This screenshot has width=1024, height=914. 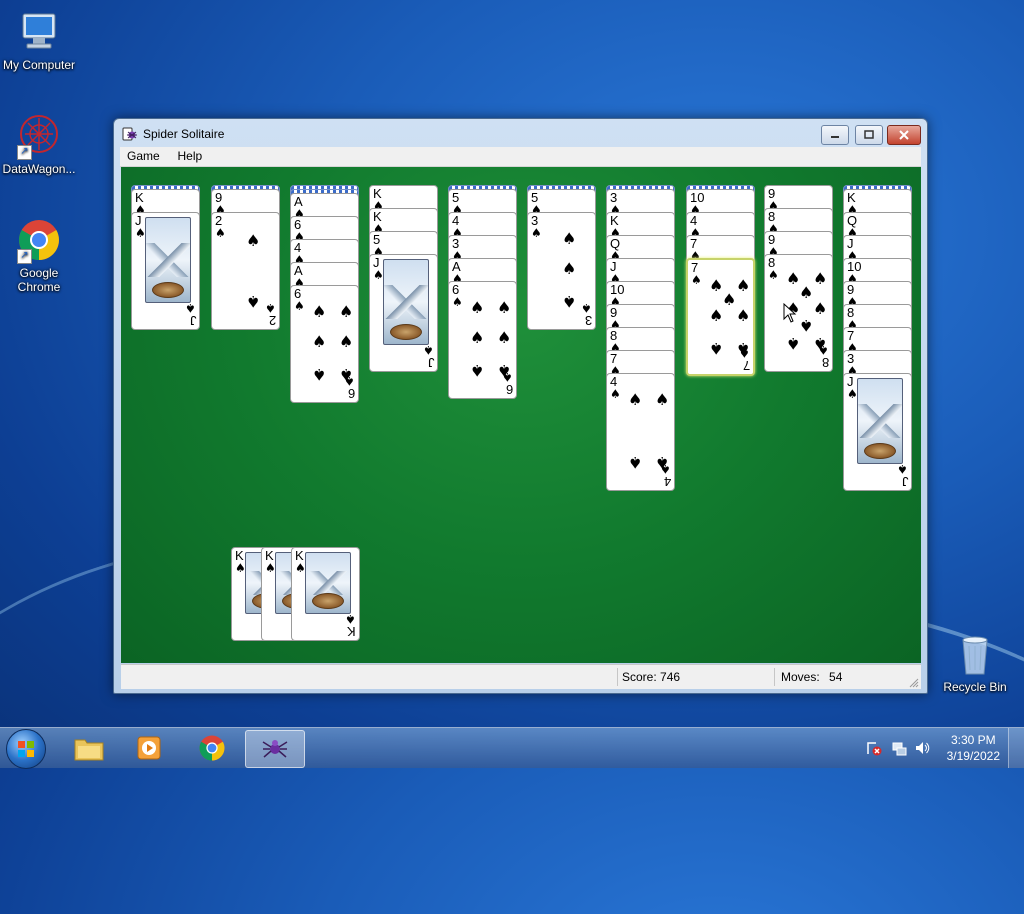 What do you see at coordinates (790, 314) in the screenshot?
I see `mouse-cursor-icon` at bounding box center [790, 314].